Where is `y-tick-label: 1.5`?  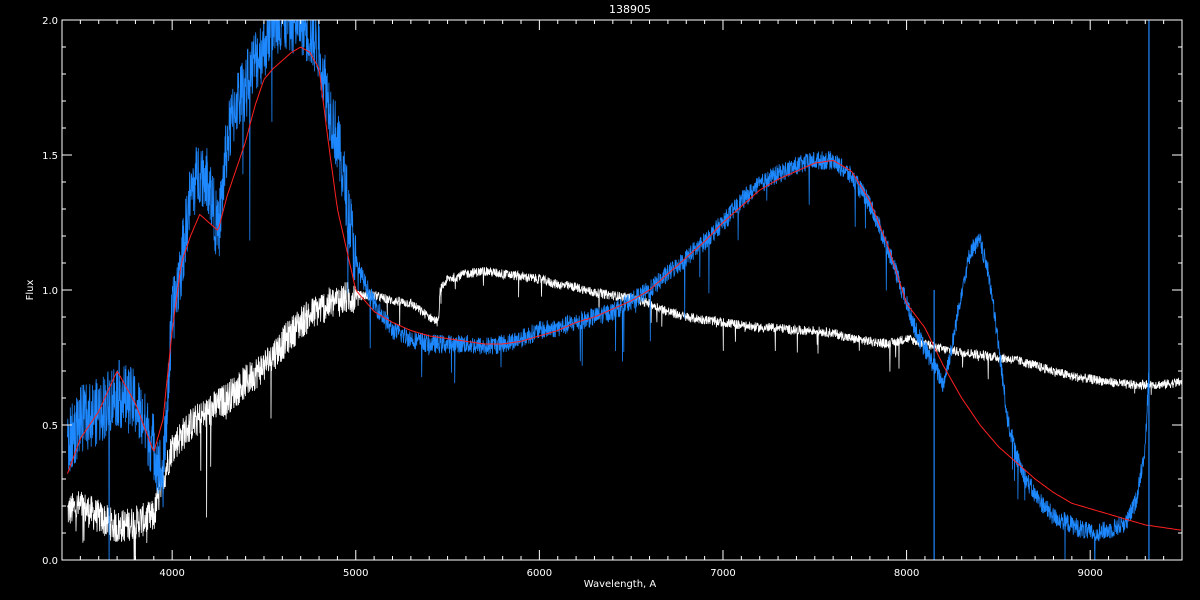
y-tick-label: 1.5 is located at coordinates (50, 156).